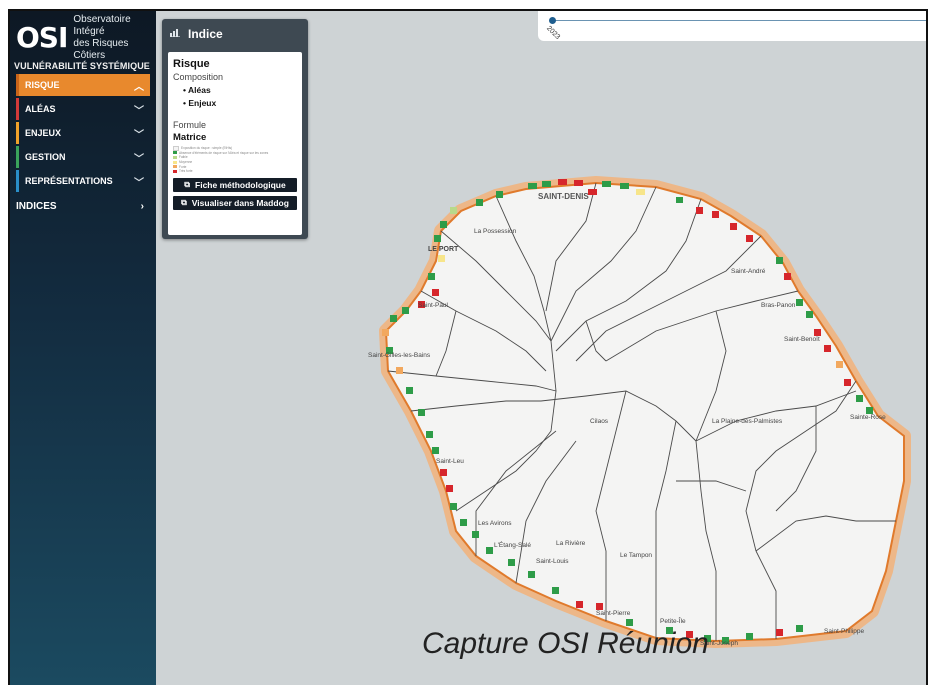  I want to click on composition-item: Enjeux, so click(240, 103).